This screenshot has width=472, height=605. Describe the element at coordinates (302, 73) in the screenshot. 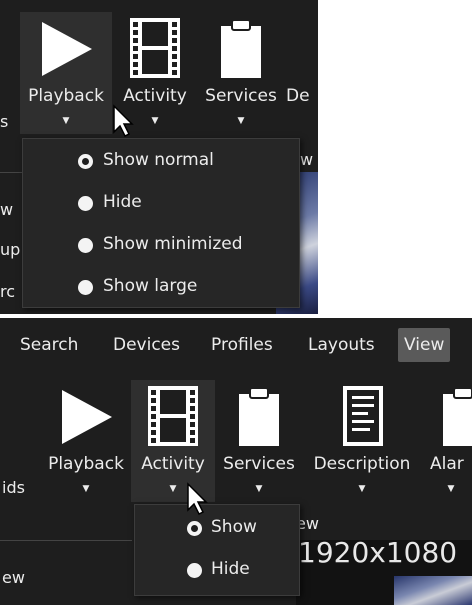

I see `description-button: De` at that location.